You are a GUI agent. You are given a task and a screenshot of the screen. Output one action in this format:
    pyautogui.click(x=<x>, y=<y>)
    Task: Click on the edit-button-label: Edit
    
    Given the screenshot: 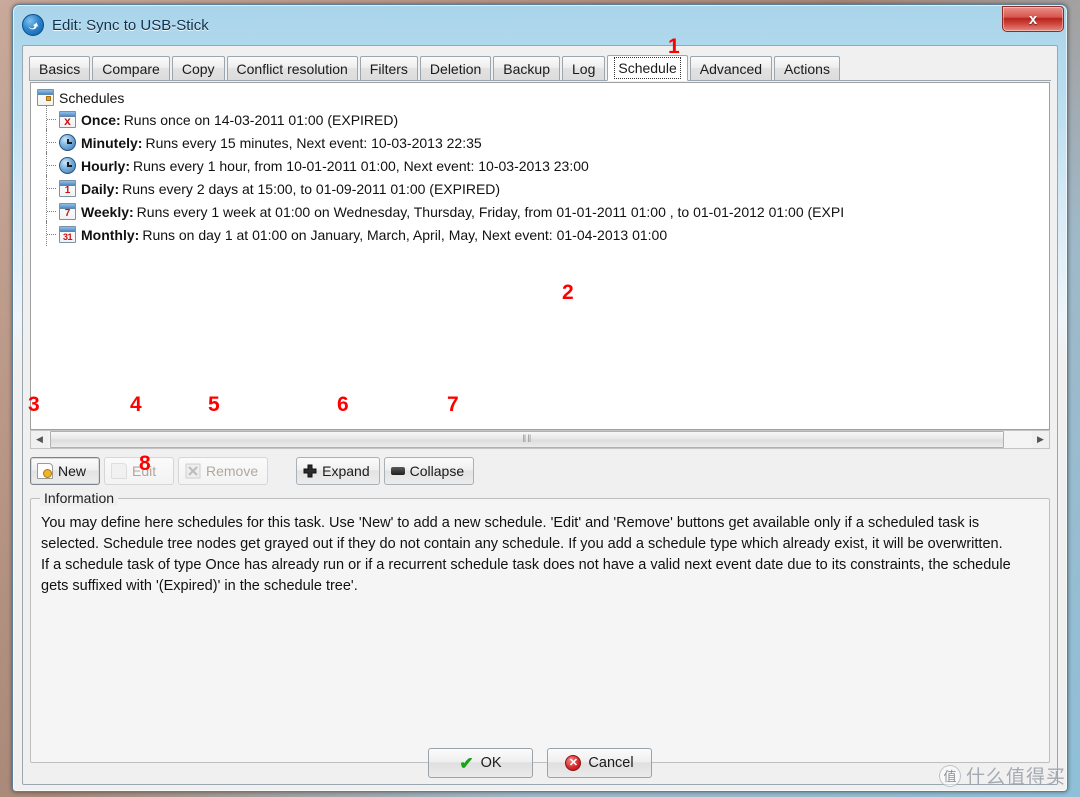 What is the action you would take?
    pyautogui.click(x=144, y=471)
    